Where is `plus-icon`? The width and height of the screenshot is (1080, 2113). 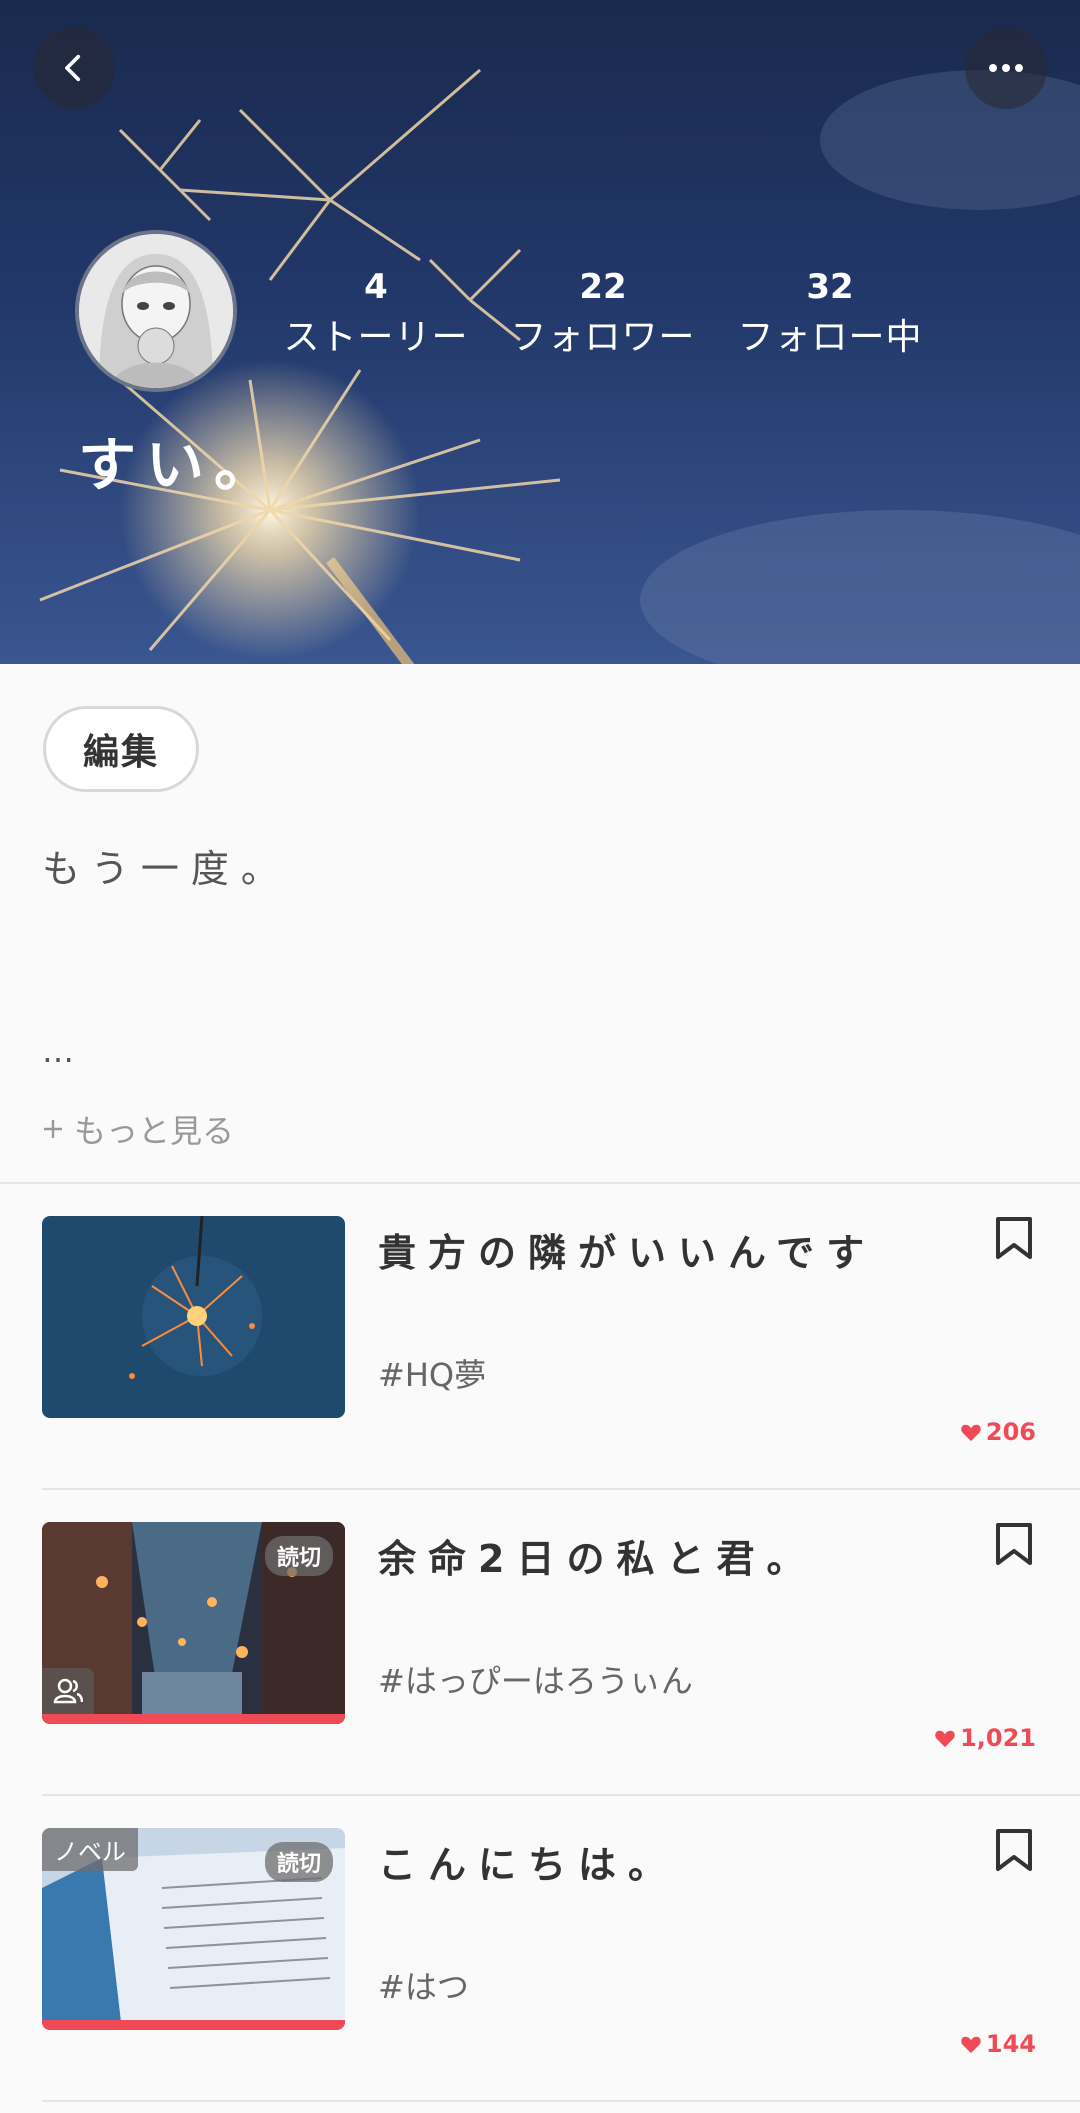 plus-icon is located at coordinates (53, 1129).